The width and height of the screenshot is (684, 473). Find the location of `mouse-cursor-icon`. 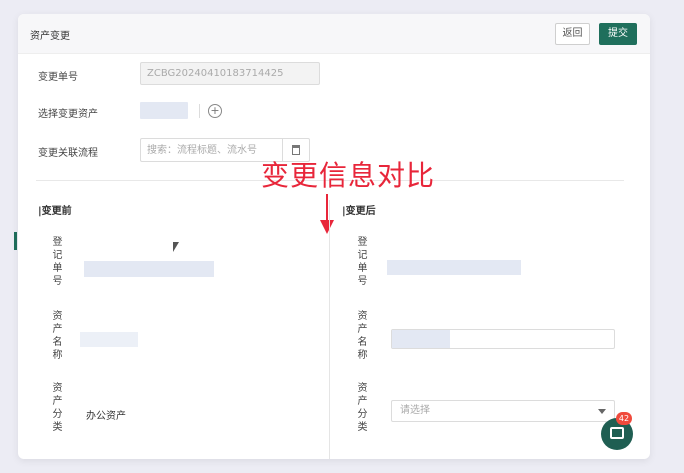

mouse-cursor-icon is located at coordinates (176, 247).